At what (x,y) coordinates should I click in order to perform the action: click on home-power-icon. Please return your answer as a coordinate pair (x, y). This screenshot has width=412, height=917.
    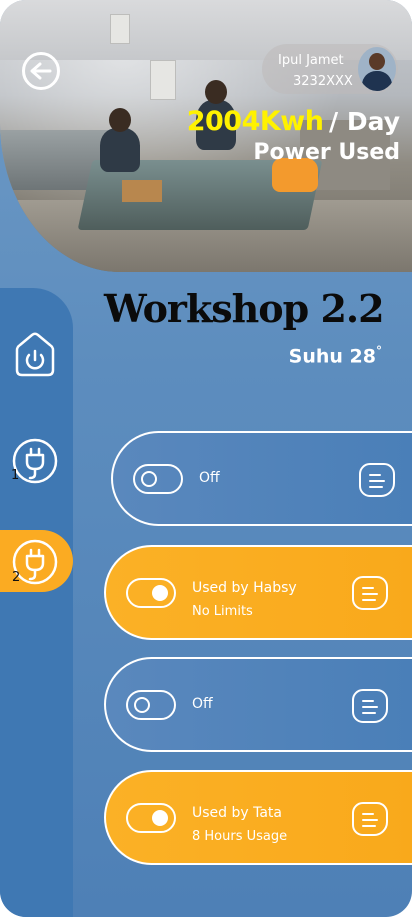
    Looking at the image, I should click on (35, 354).